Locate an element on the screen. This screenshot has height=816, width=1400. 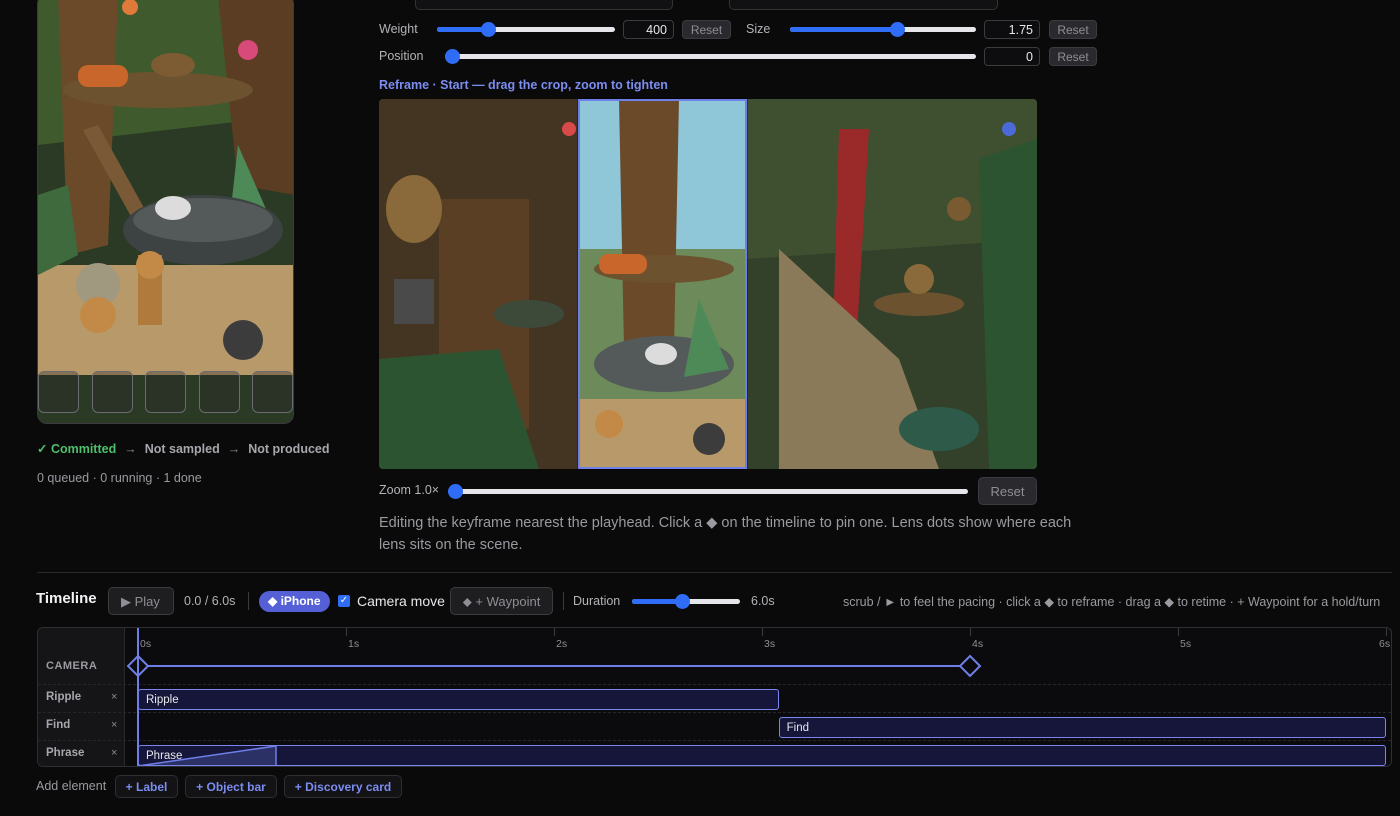
position-reset-button: Reset is located at coordinates (1073, 56).